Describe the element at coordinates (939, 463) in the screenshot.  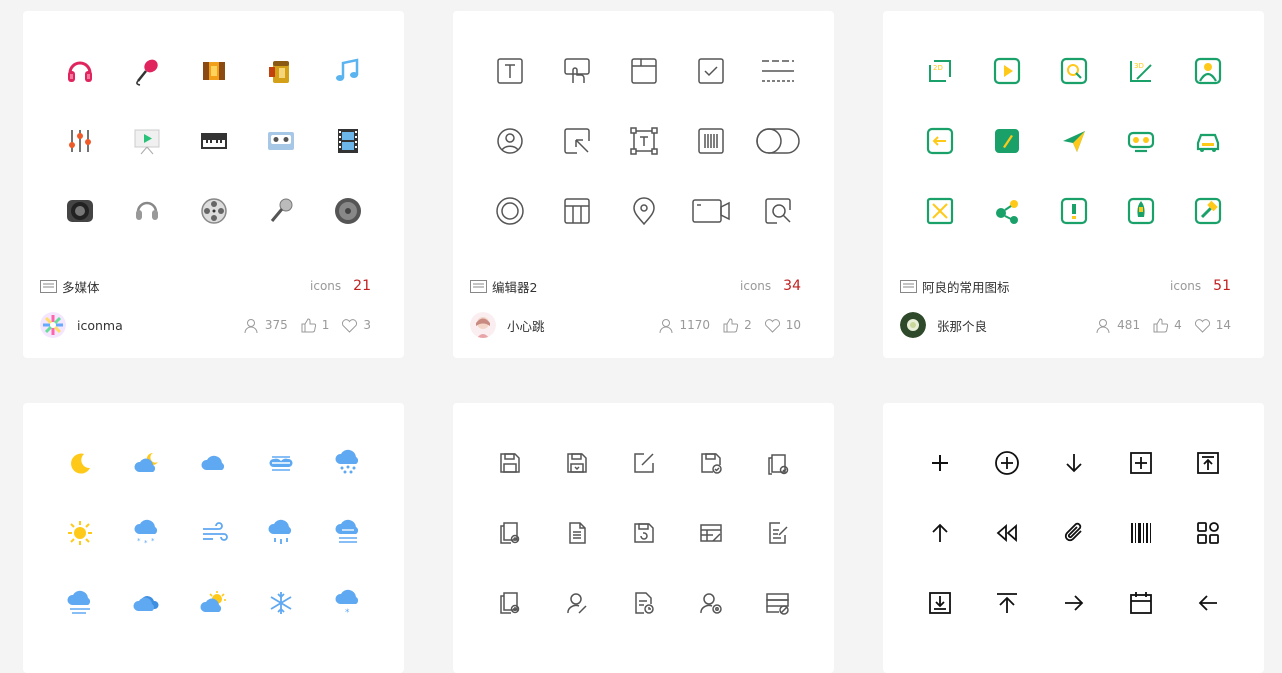
I see `plus-icon` at that location.